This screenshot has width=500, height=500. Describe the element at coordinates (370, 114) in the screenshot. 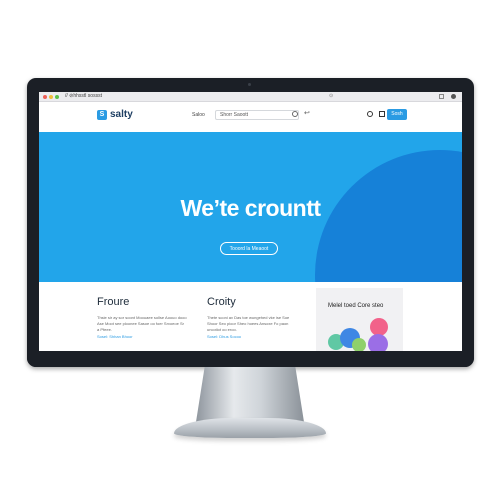

I see `header-search-icon` at that location.